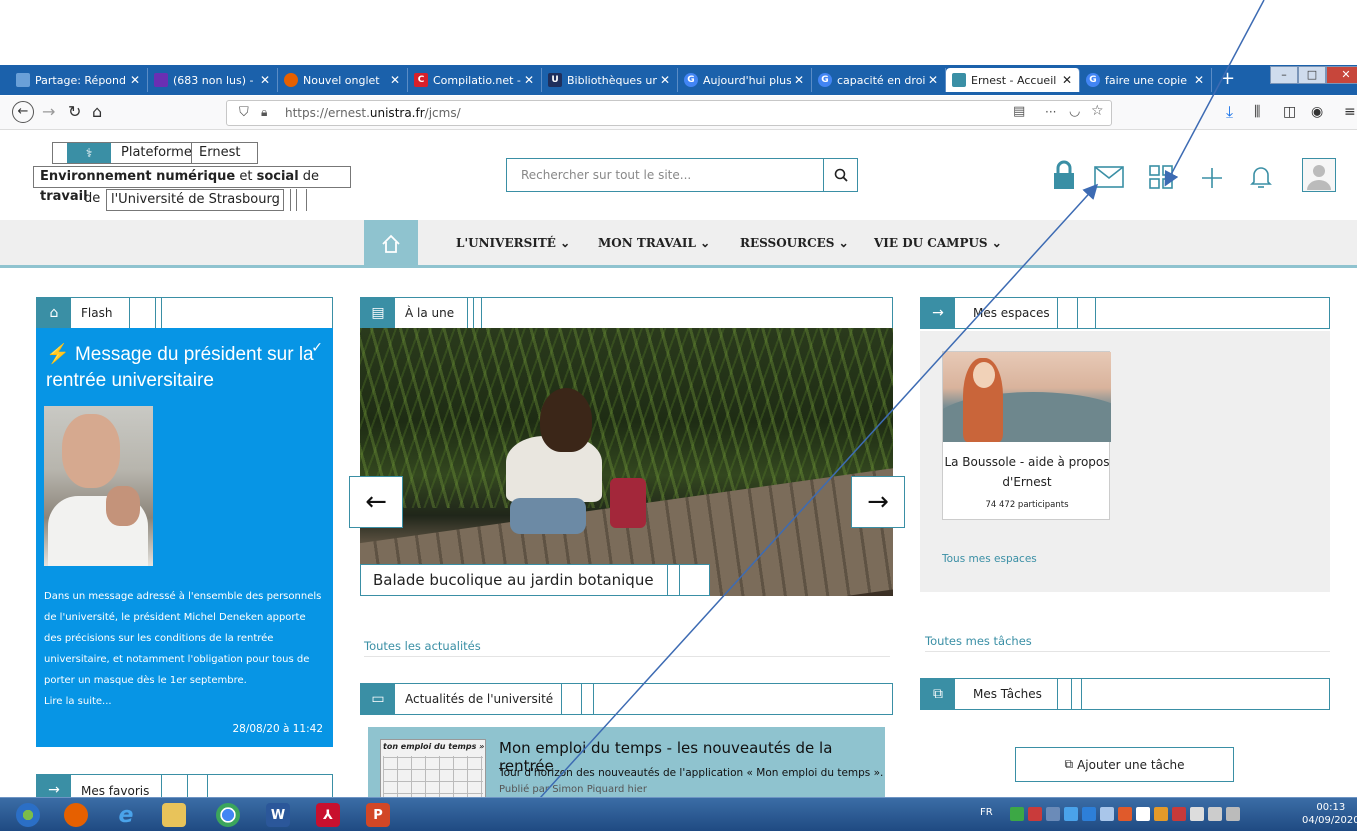  Describe the element at coordinates (1261, 177) in the screenshot. I see `bell-icon` at that location.